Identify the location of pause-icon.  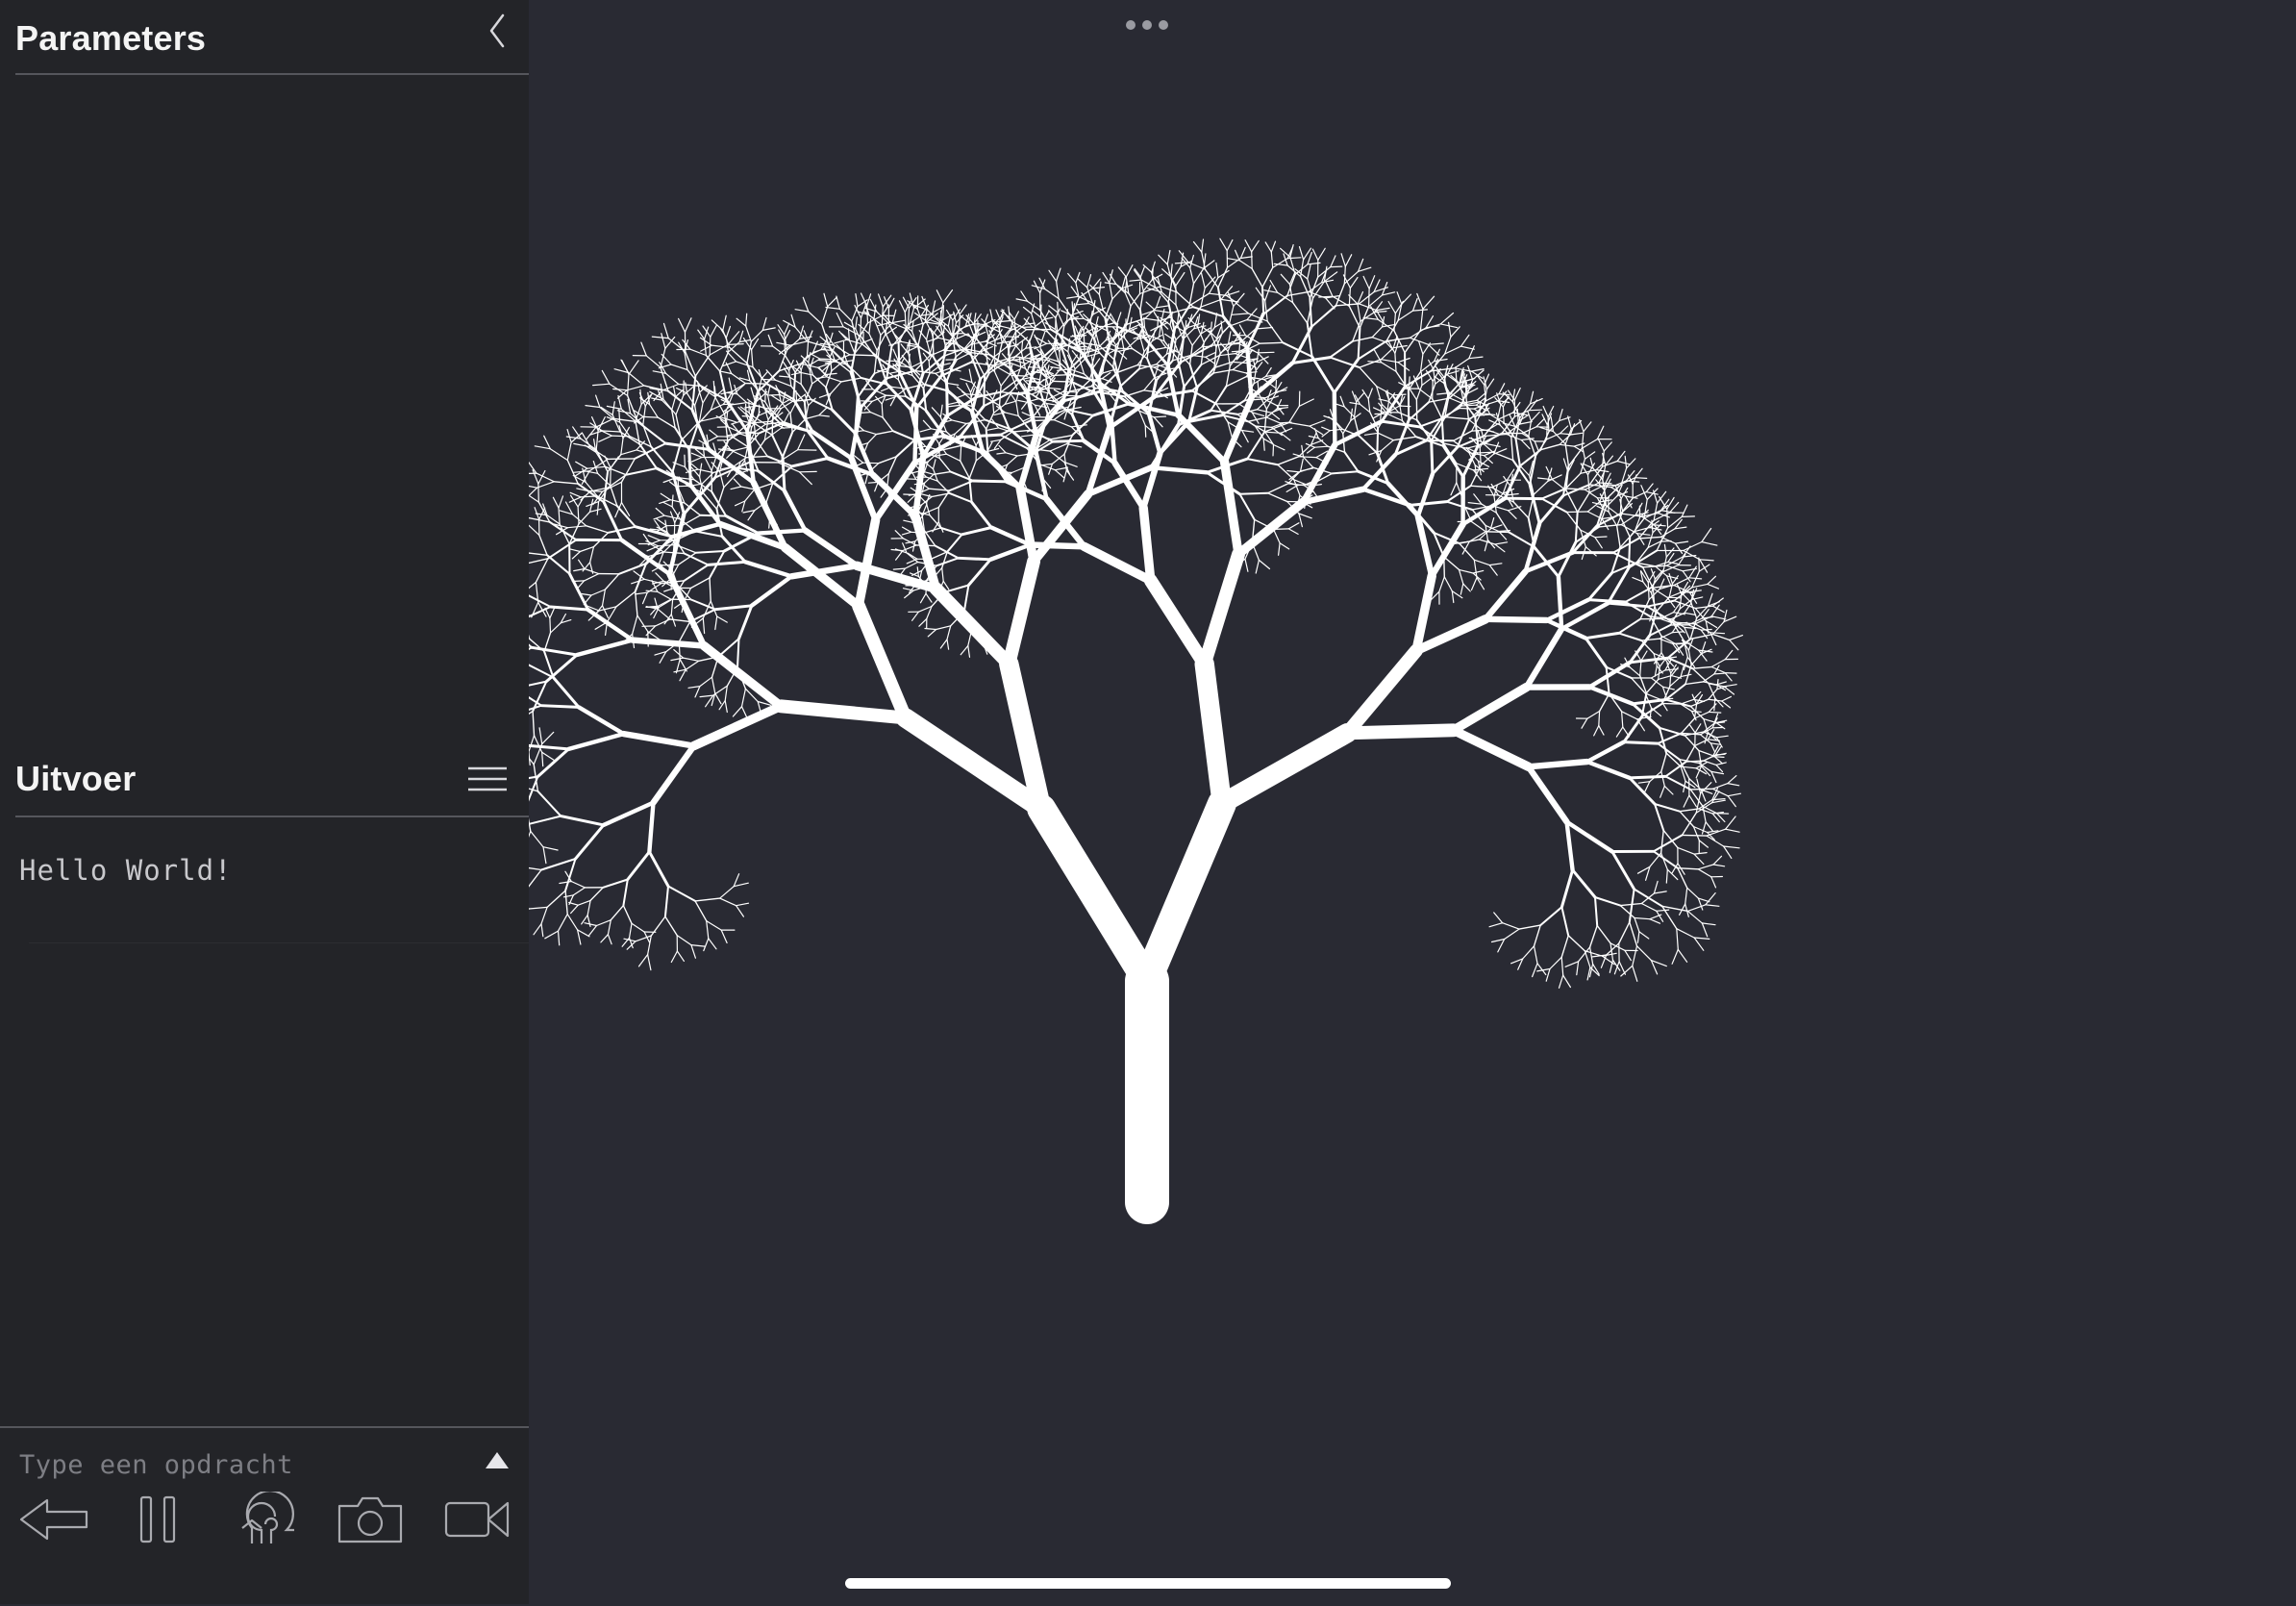
(157, 1519).